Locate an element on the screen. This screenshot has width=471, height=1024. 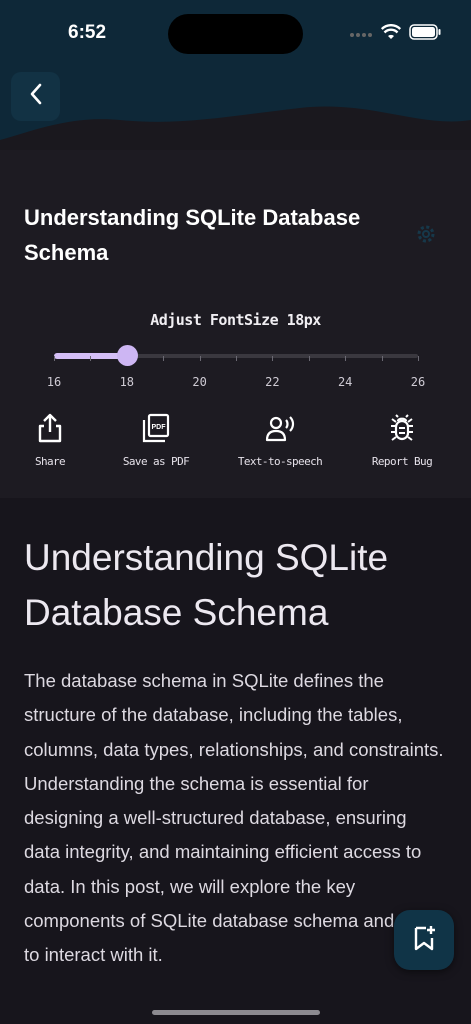
slider-tick-label: 18 is located at coordinates (127, 382).